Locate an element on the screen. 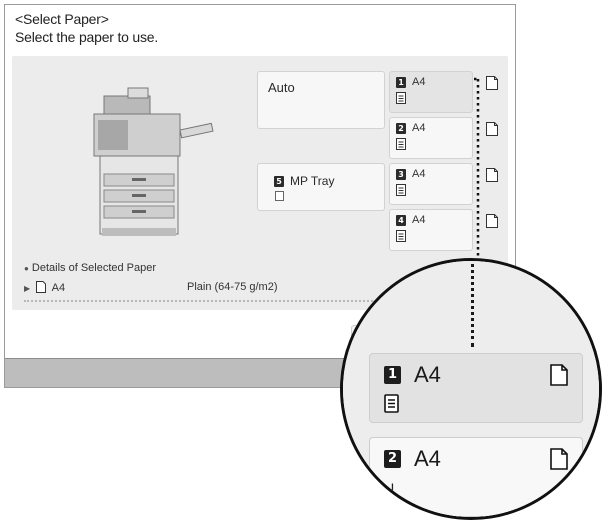 The height and width of the screenshot is (526, 609). magnified-drawer-2-size: A4 is located at coordinates (427, 458).